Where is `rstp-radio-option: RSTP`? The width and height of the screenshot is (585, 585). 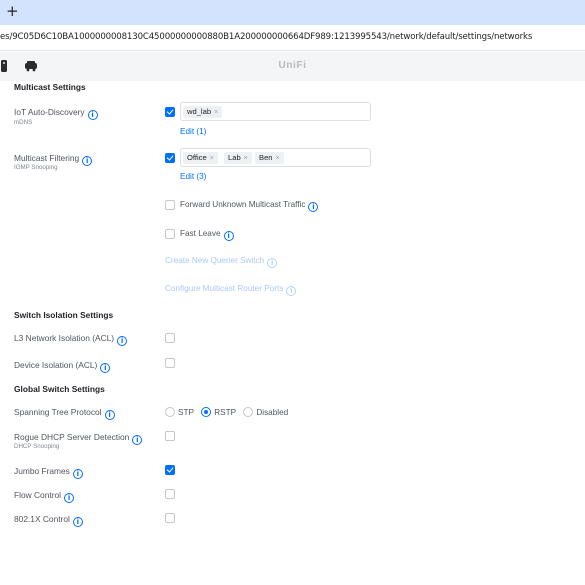 rstp-radio-option: RSTP is located at coordinates (218, 412).